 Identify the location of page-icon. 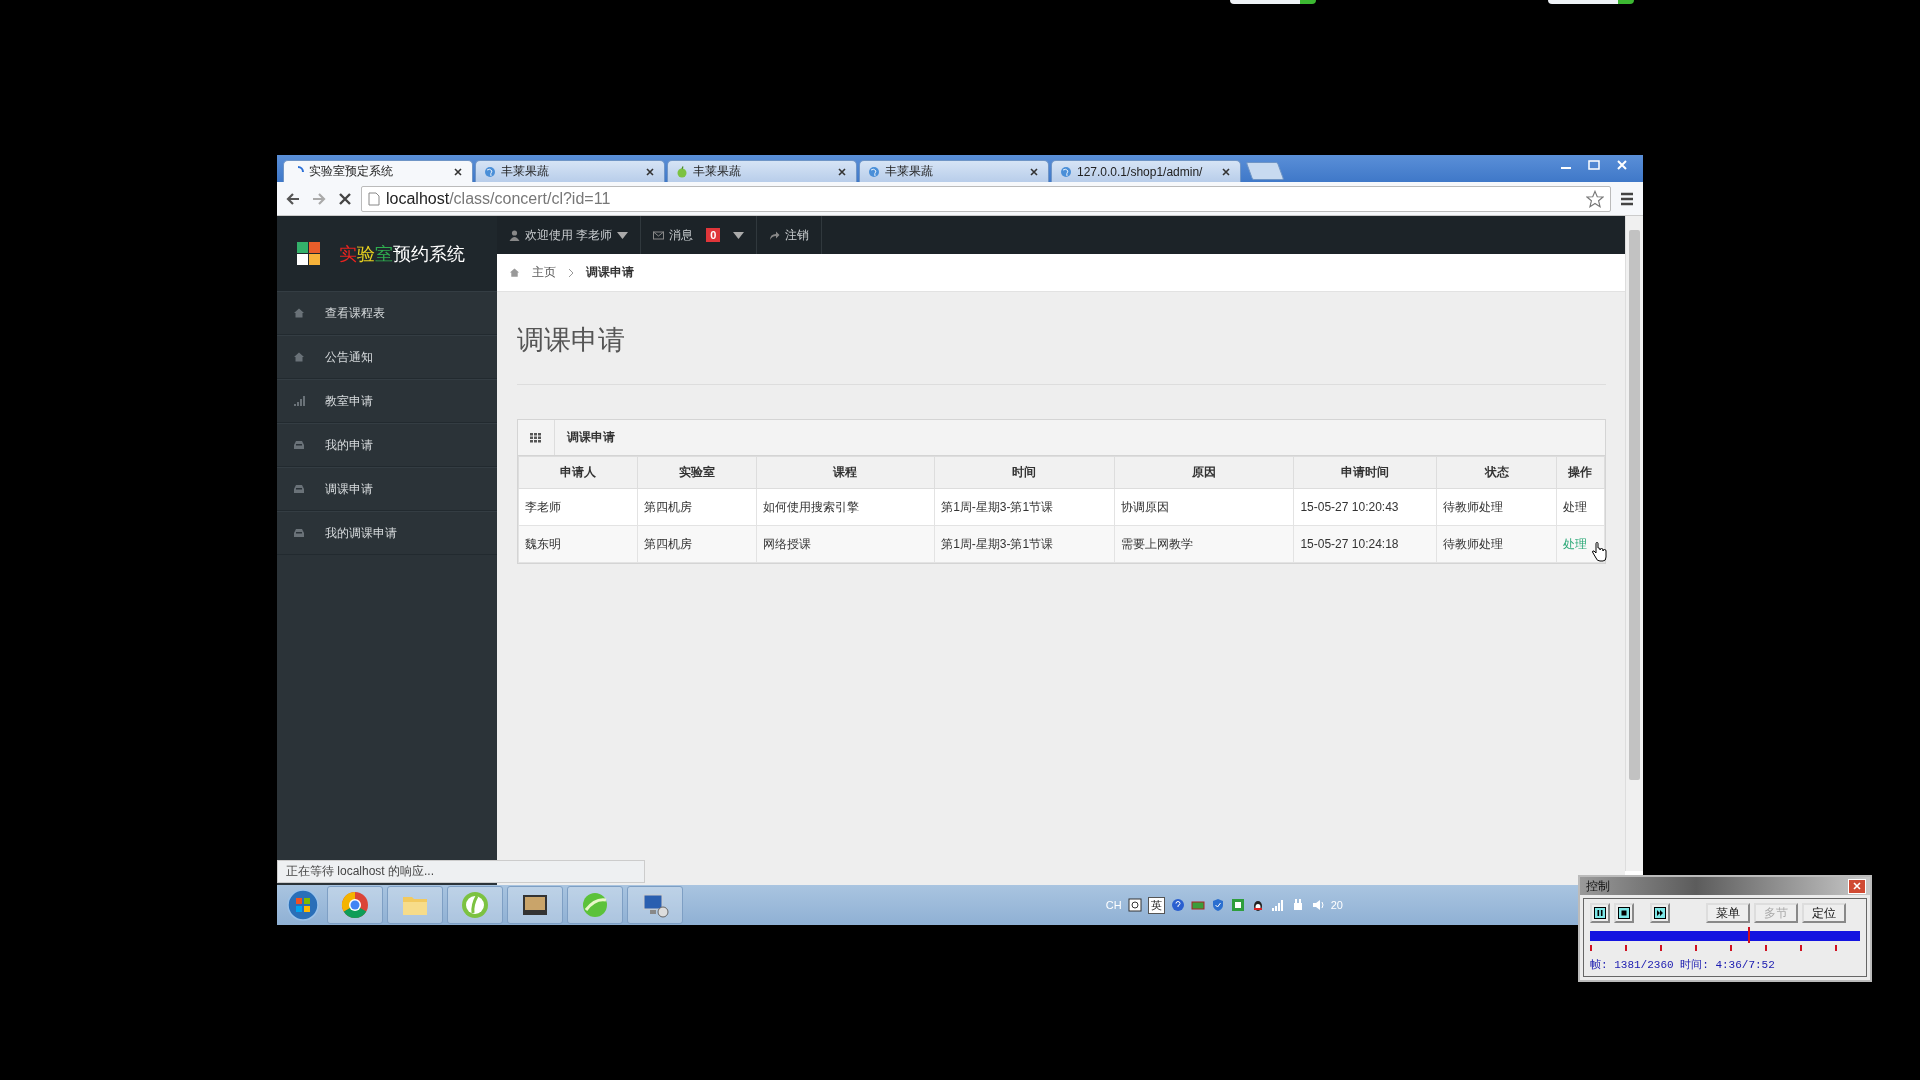
(374, 198).